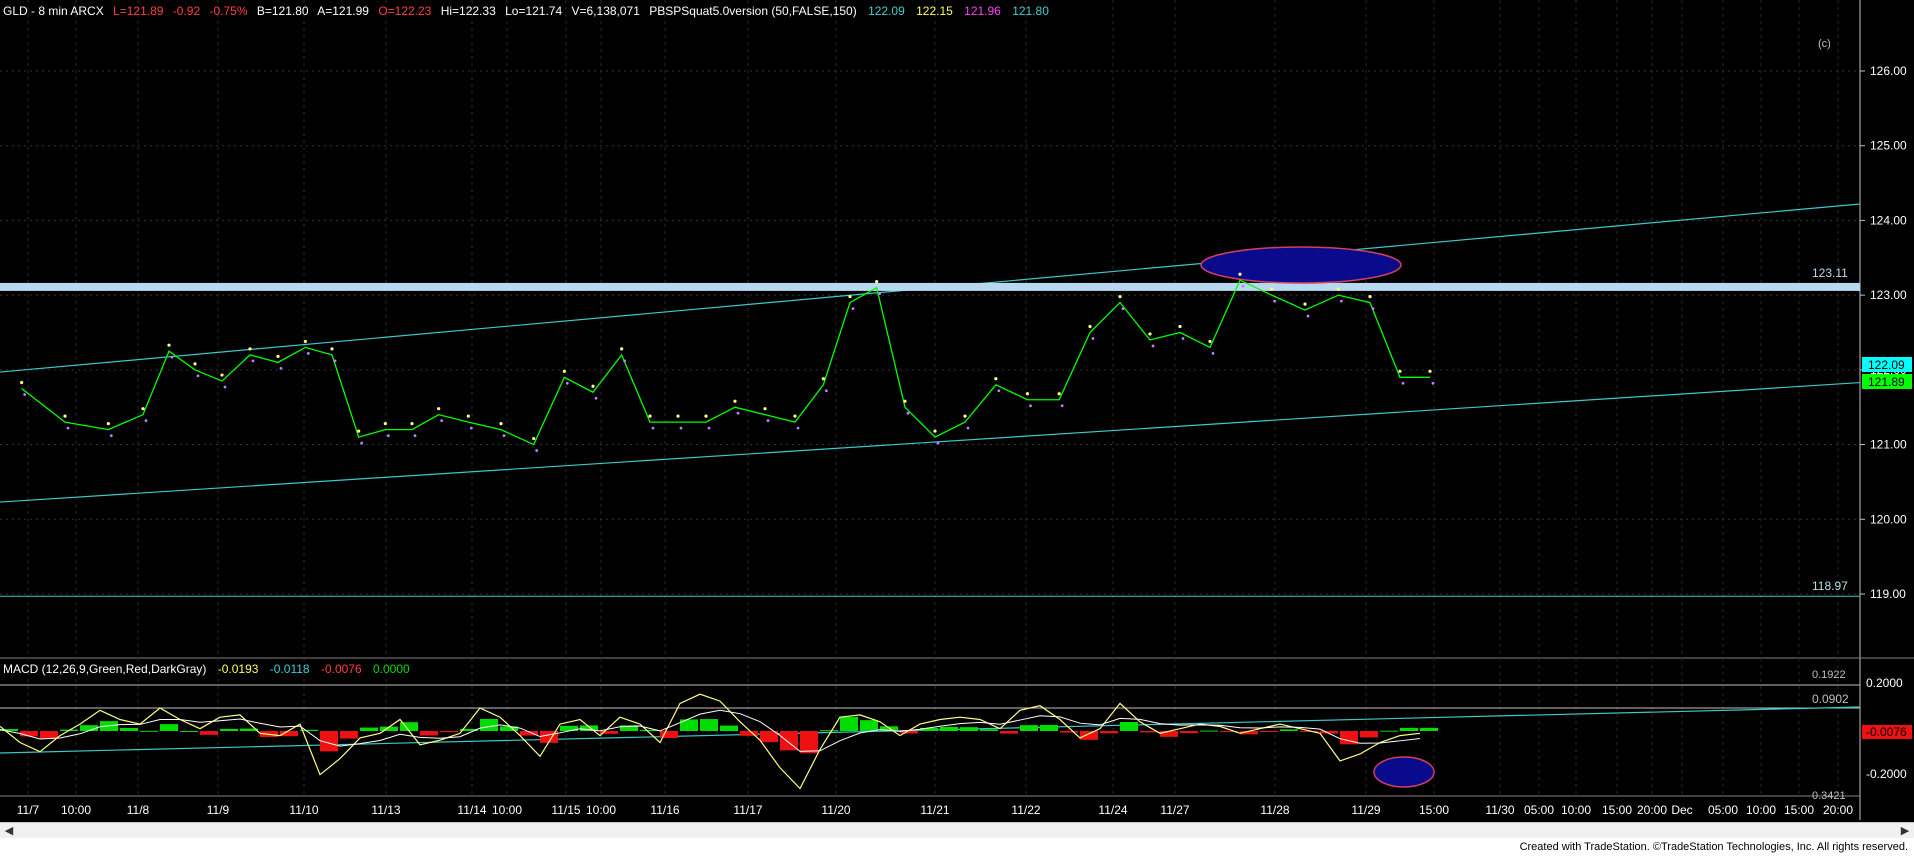 The width and height of the screenshot is (1914, 856). What do you see at coordinates (664, 810) in the screenshot?
I see `time-tick-label: 11/16` at bounding box center [664, 810].